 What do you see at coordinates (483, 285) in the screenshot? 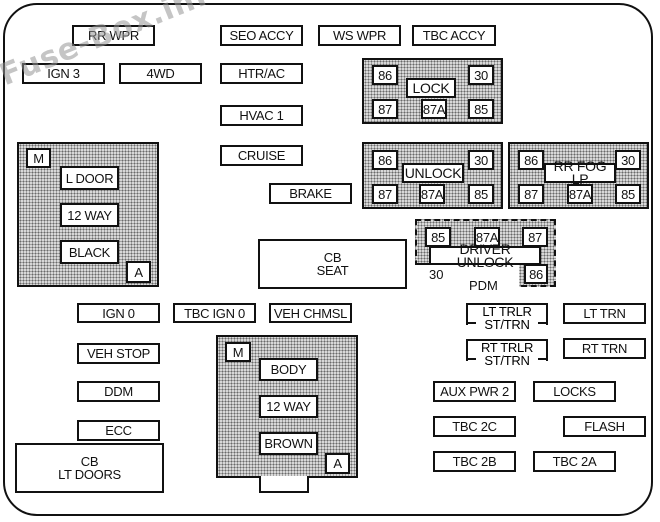
I see `pdm-label: PDM` at bounding box center [483, 285].